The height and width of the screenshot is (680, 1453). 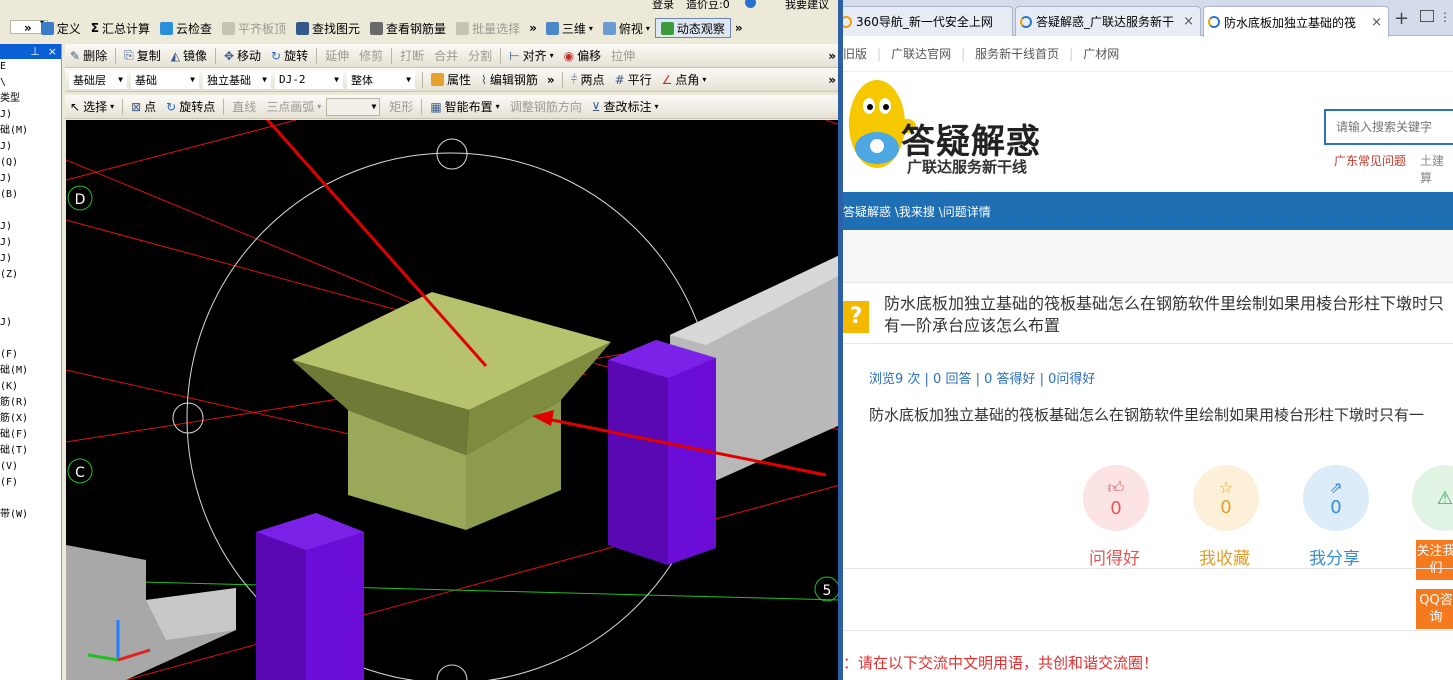 I want to click on bell-icon, so click(x=750, y=4).